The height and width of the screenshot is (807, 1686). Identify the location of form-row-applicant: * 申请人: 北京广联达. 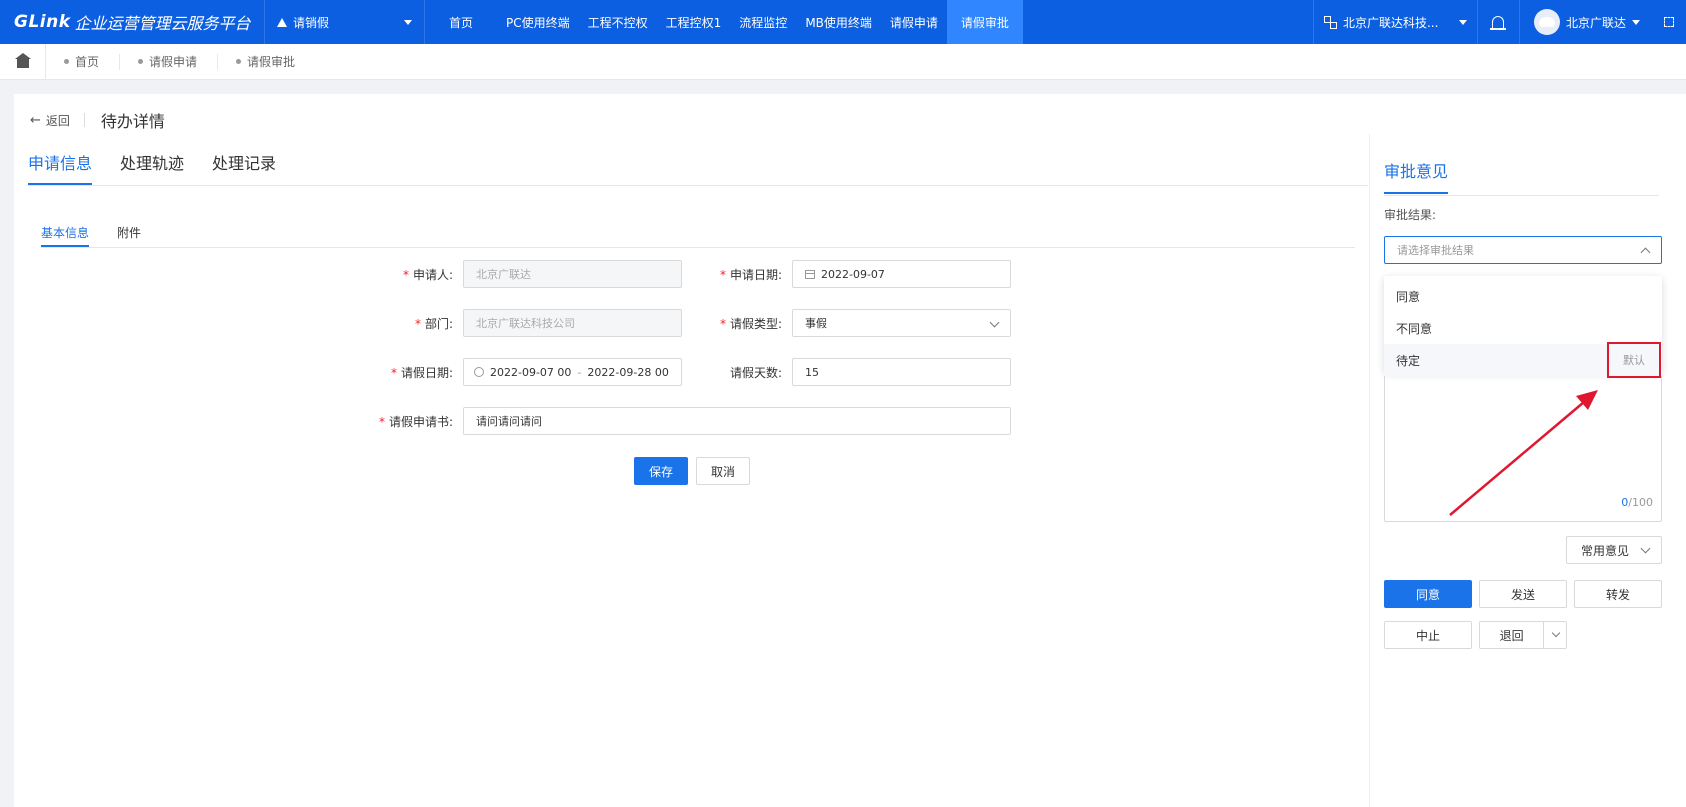
(517, 274).